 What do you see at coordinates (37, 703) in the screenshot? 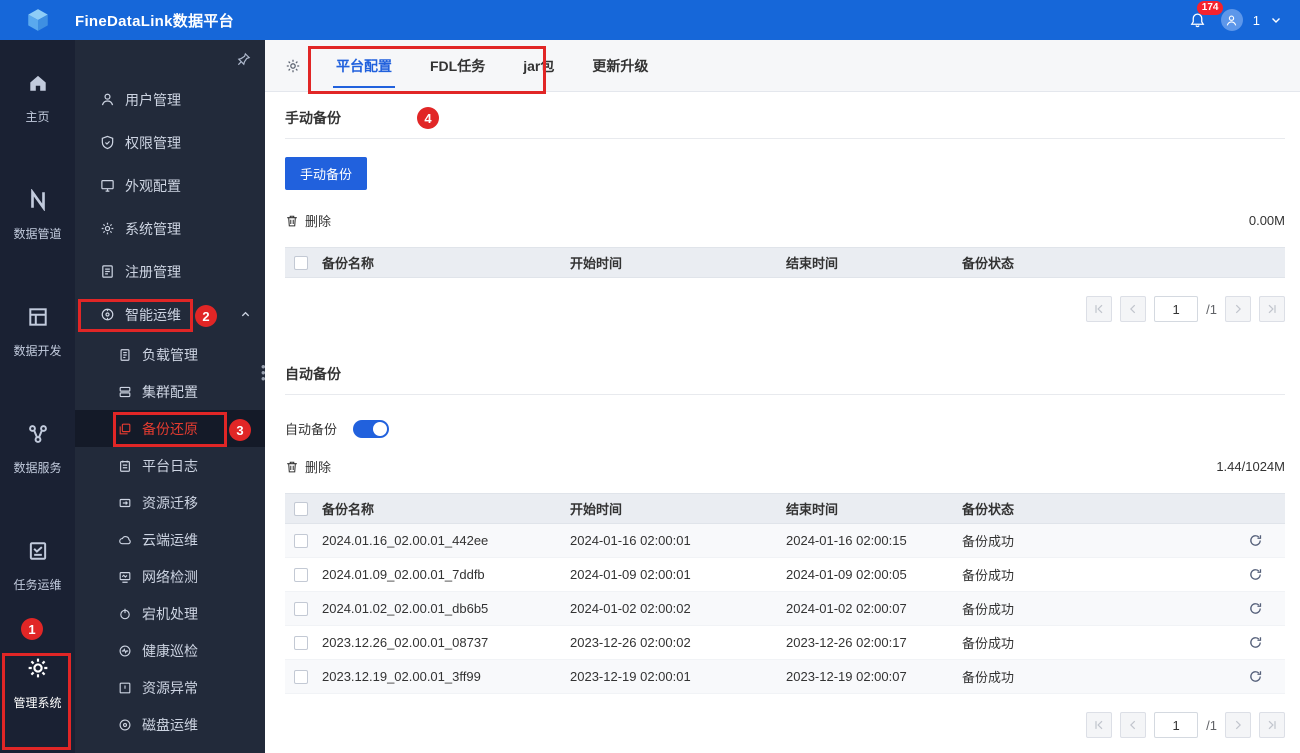
I see `sidebar-item-label: 管理系统` at bounding box center [37, 703].